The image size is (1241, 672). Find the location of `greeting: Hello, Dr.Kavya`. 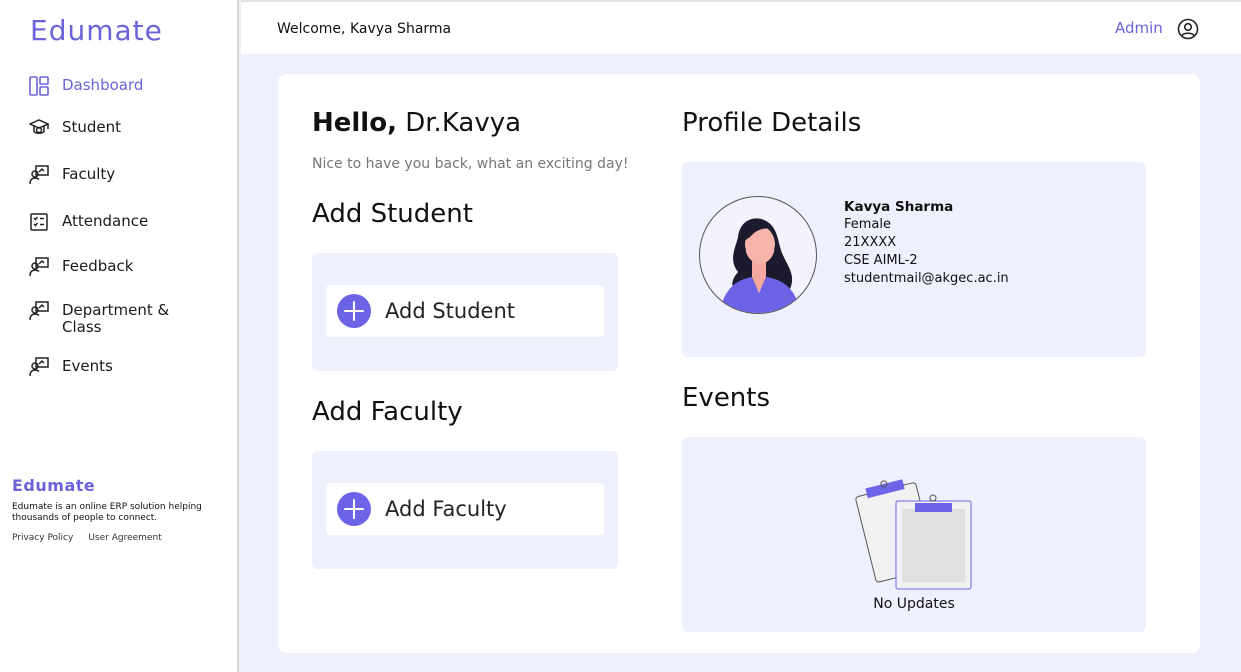

greeting: Hello, Dr.Kavya is located at coordinates (416, 123).